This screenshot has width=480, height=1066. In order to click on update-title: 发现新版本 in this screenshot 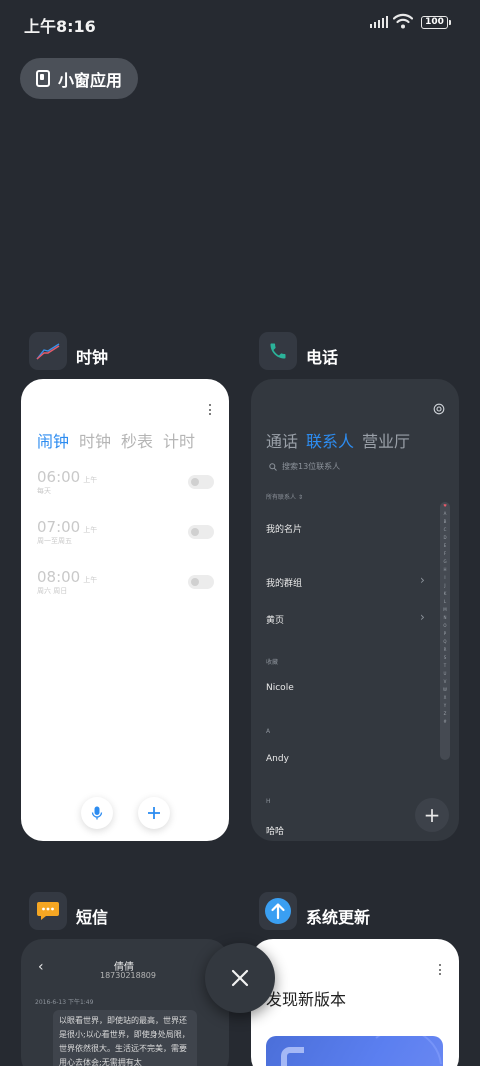, I will do `click(306, 999)`.